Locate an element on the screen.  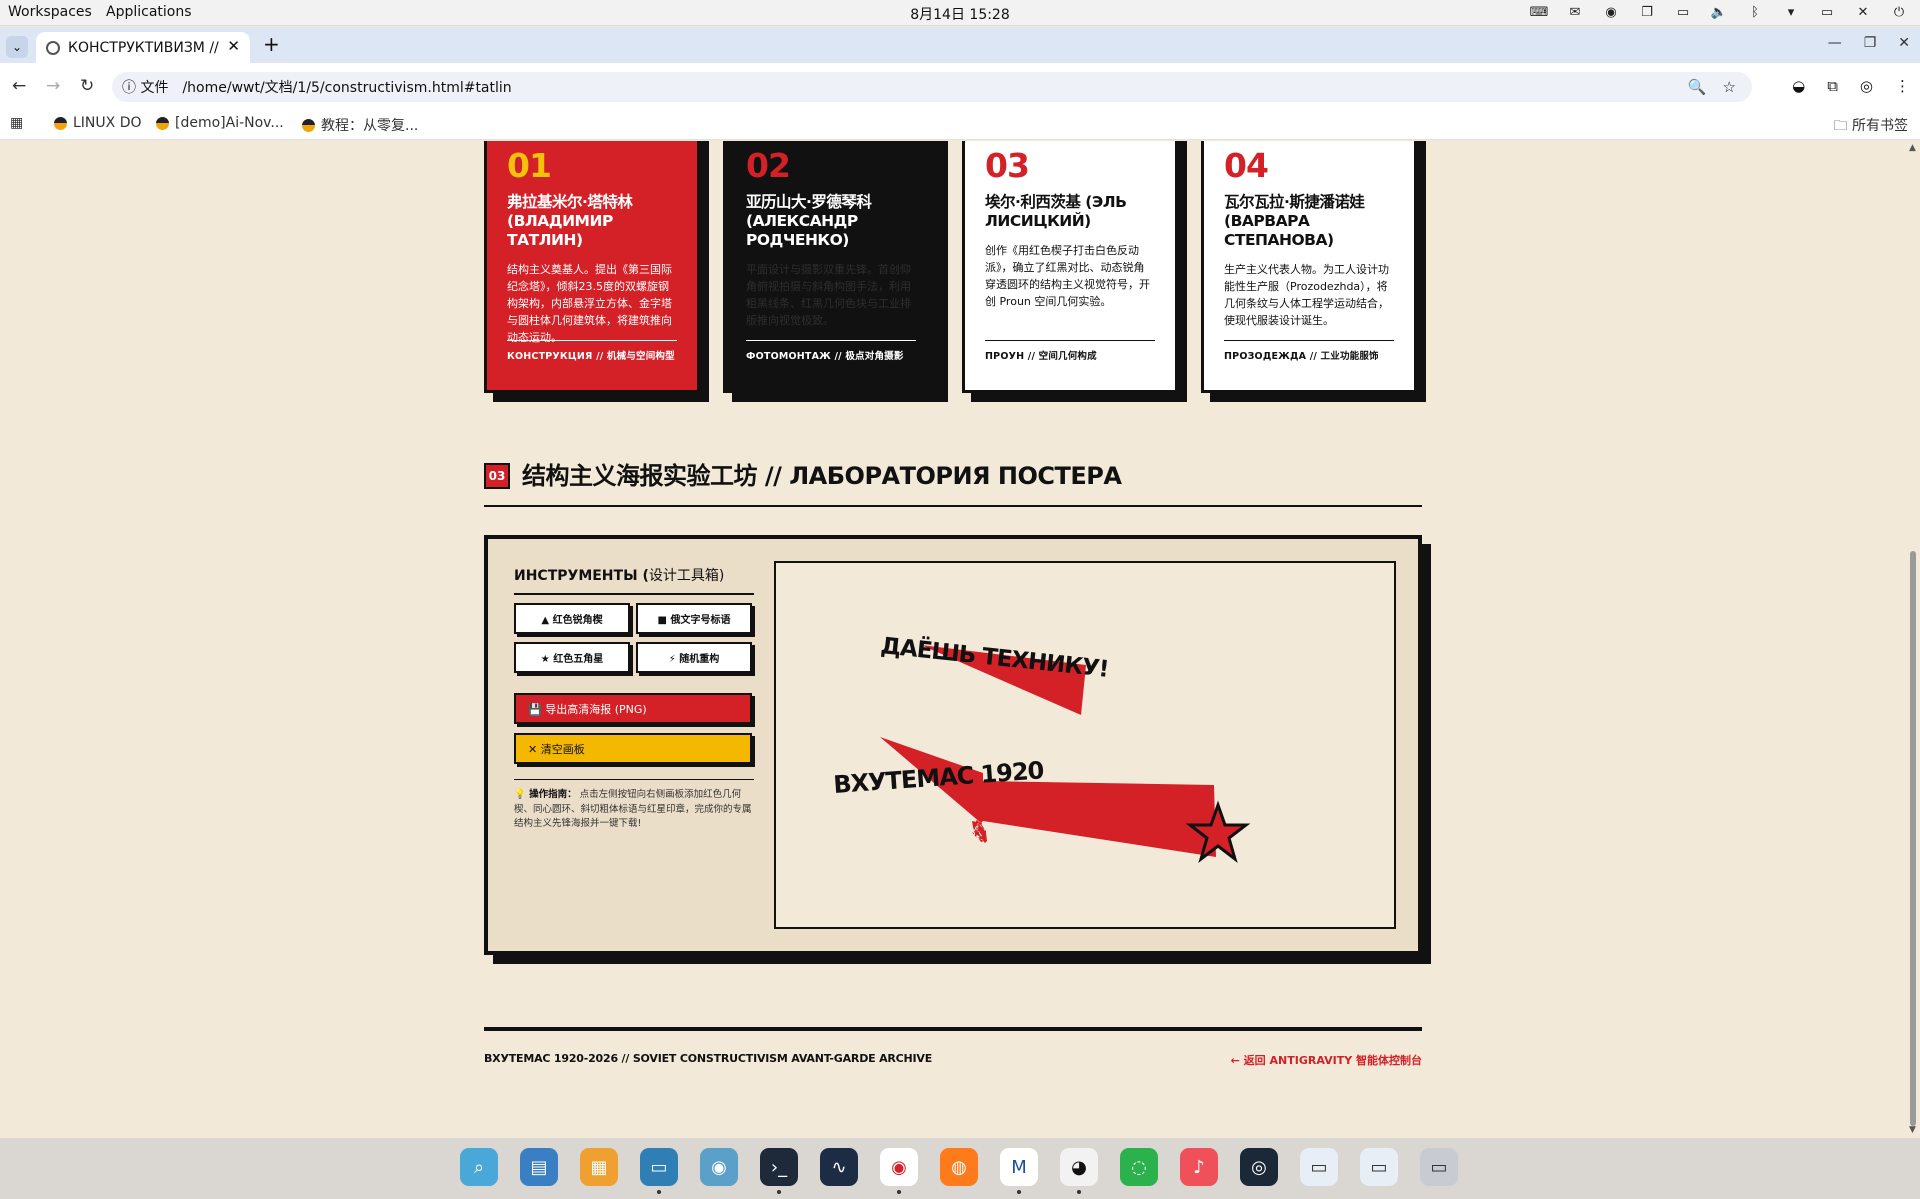
reload-icon: ↻ is located at coordinates (87, 86).